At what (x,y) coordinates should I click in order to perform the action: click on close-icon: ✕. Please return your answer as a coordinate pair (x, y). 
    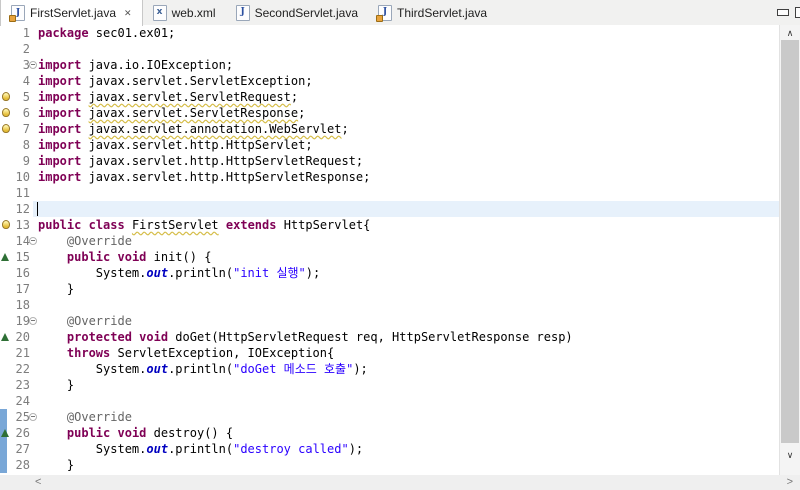
    Looking at the image, I should click on (128, 13).